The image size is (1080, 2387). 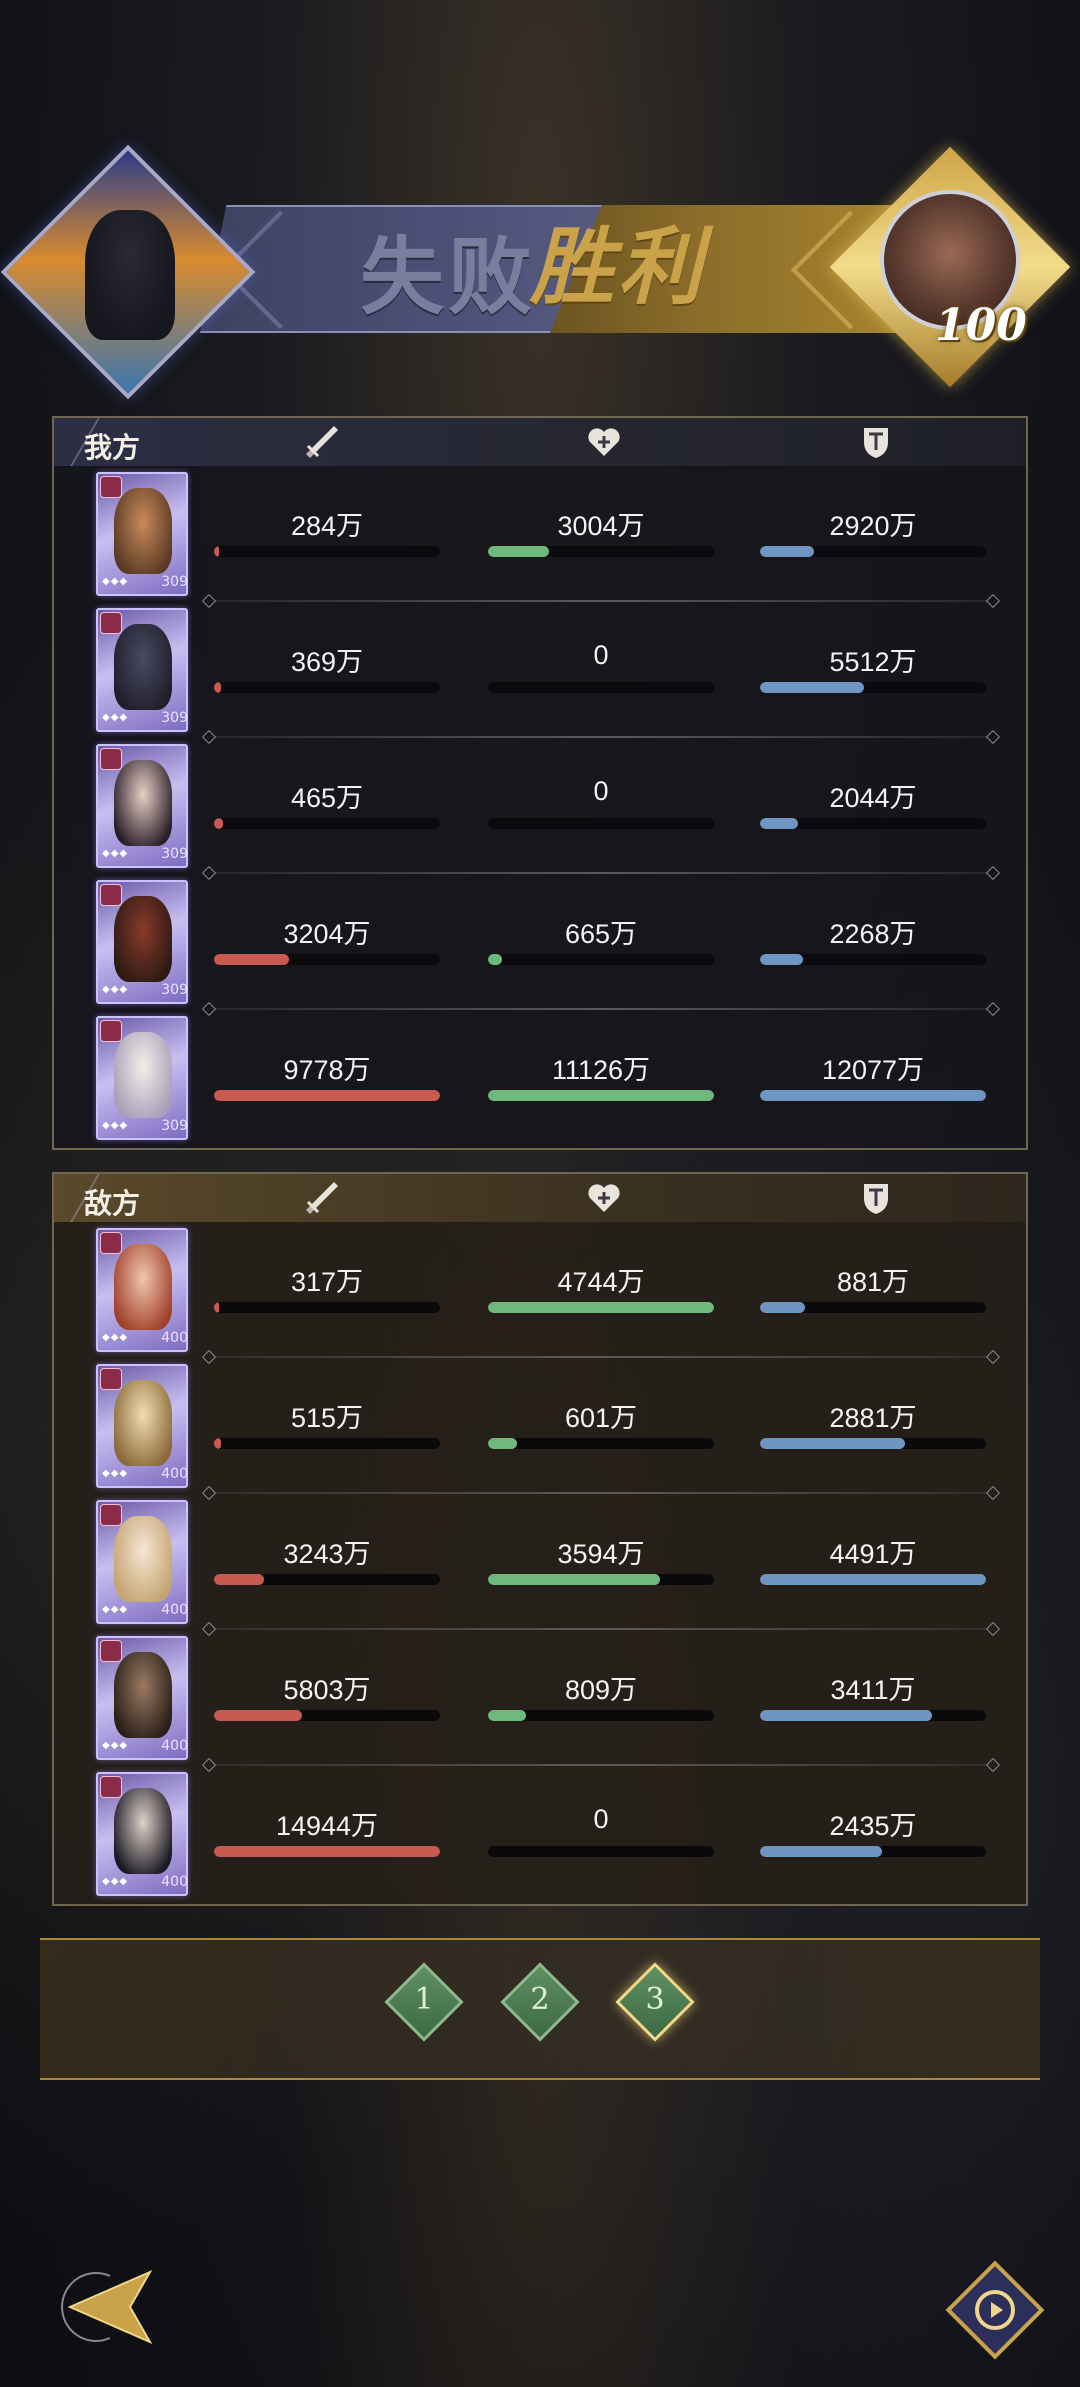 I want to click on defense-stat: 2268万, so click(x=873, y=947).